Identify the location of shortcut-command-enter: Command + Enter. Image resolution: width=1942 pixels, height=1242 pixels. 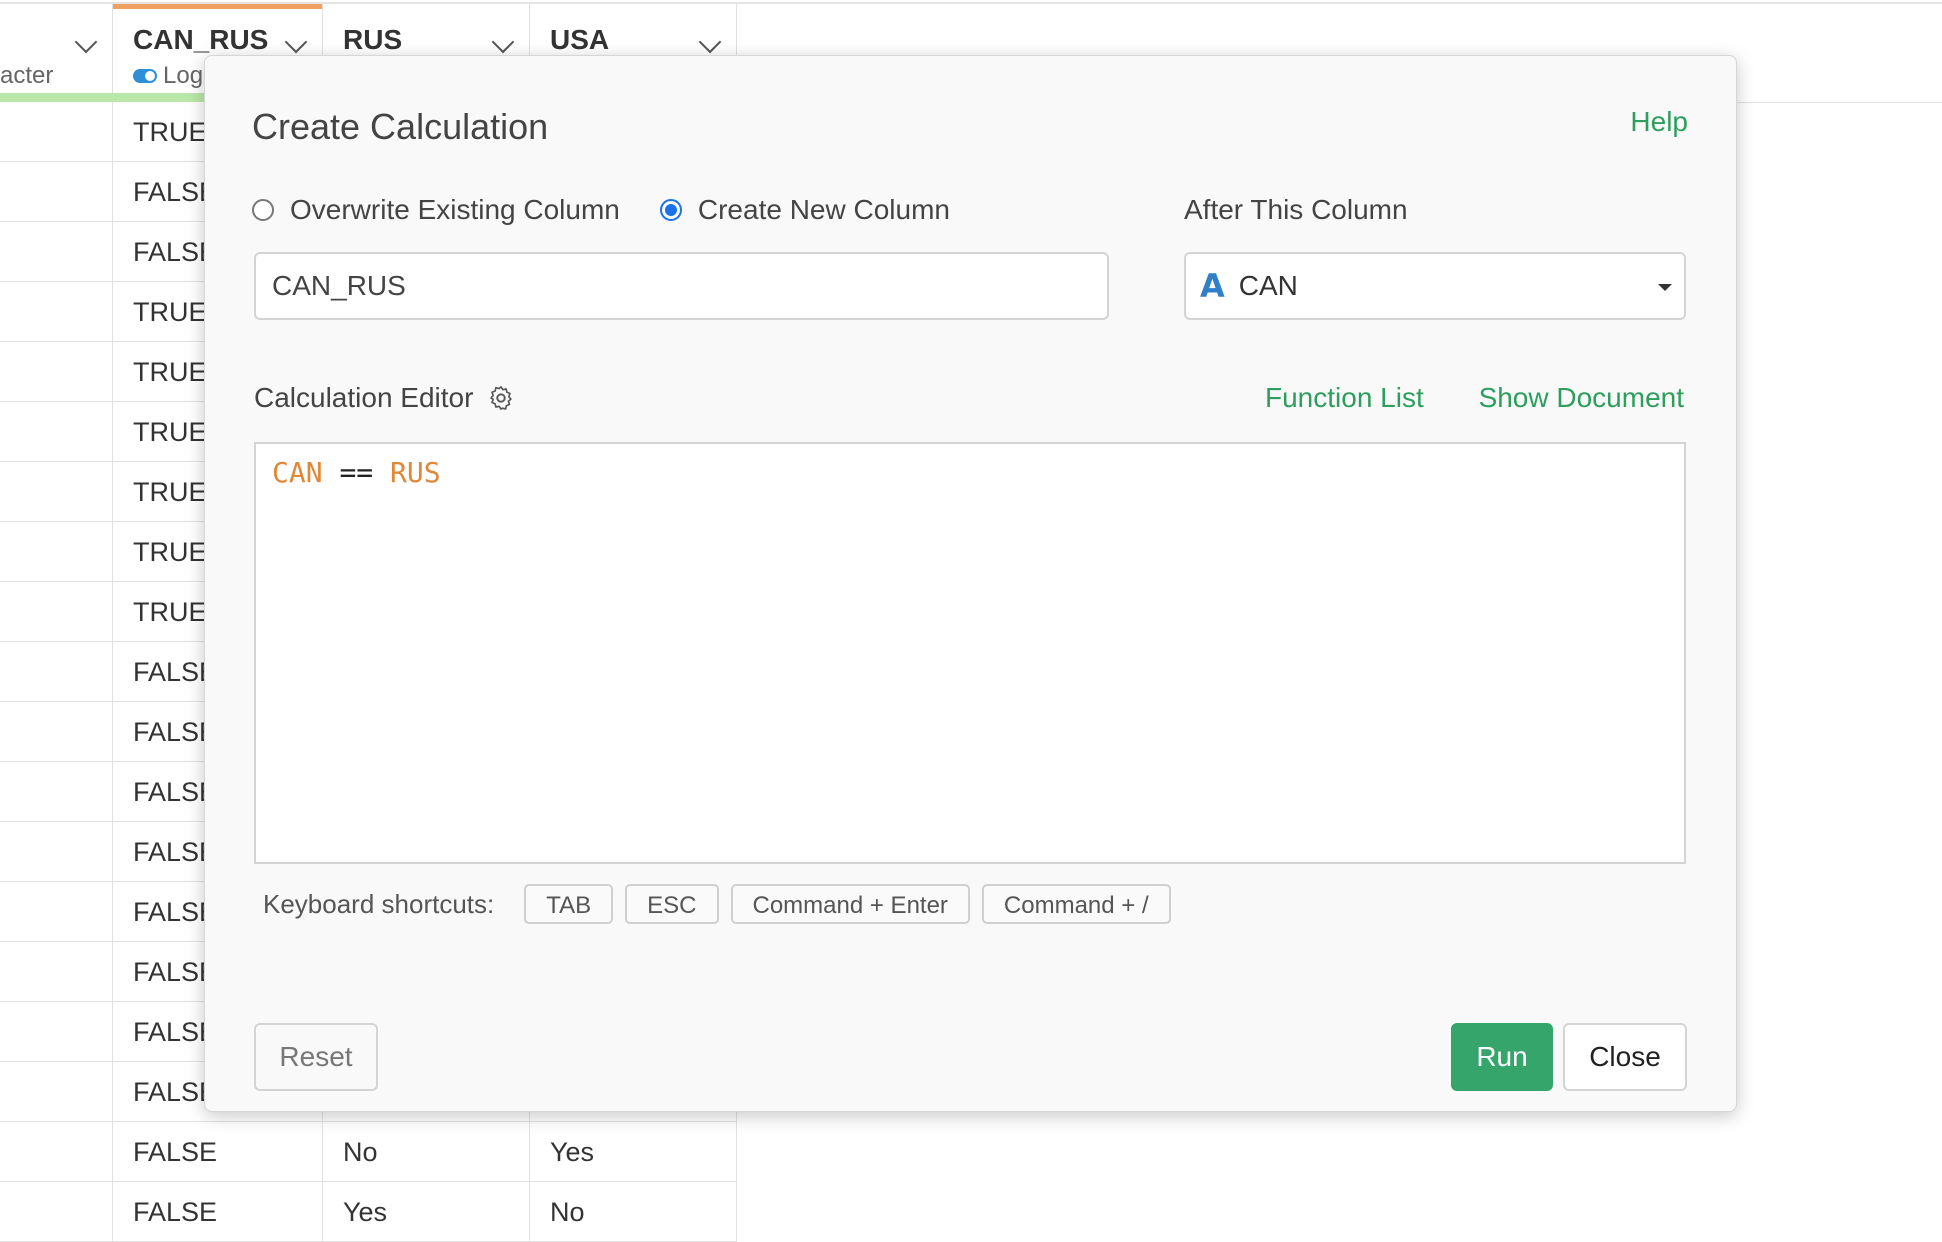
(850, 904).